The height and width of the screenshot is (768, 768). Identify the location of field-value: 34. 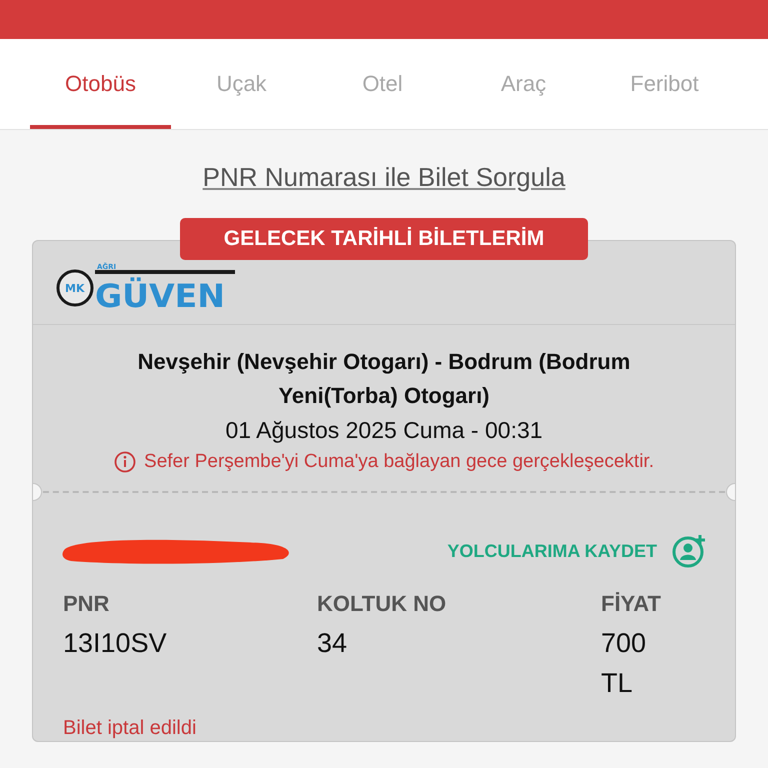
(332, 643).